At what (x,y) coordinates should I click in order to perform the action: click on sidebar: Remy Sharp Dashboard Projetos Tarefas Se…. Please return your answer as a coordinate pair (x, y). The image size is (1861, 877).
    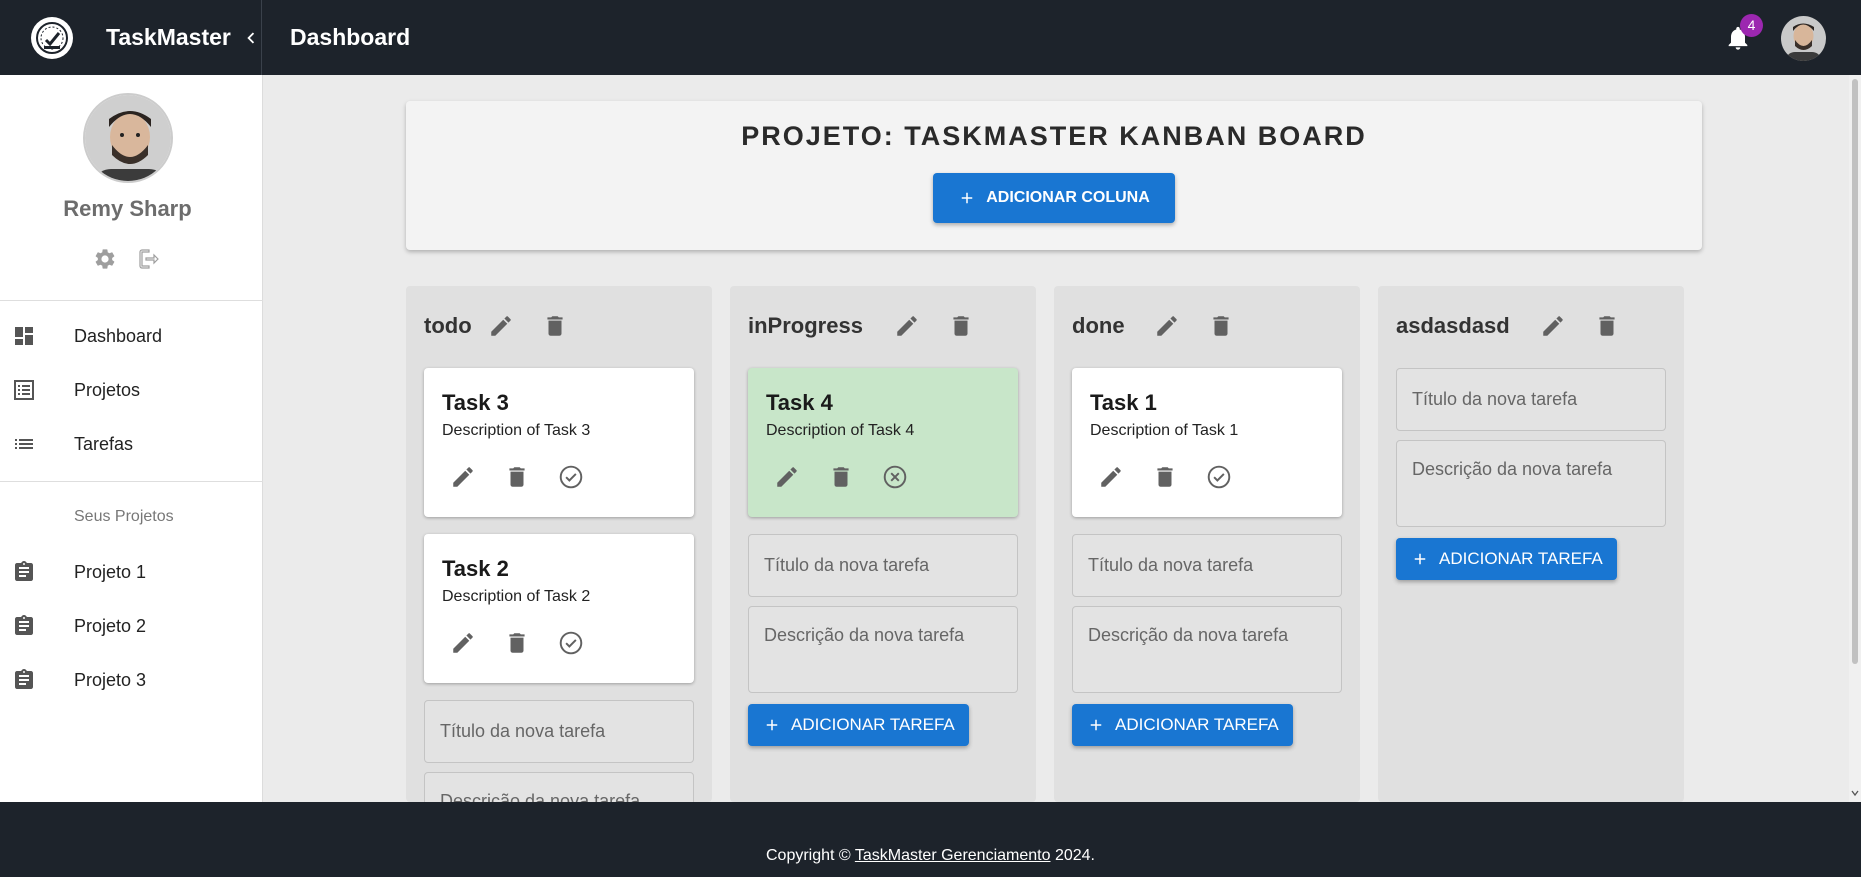
    Looking at the image, I should click on (131, 438).